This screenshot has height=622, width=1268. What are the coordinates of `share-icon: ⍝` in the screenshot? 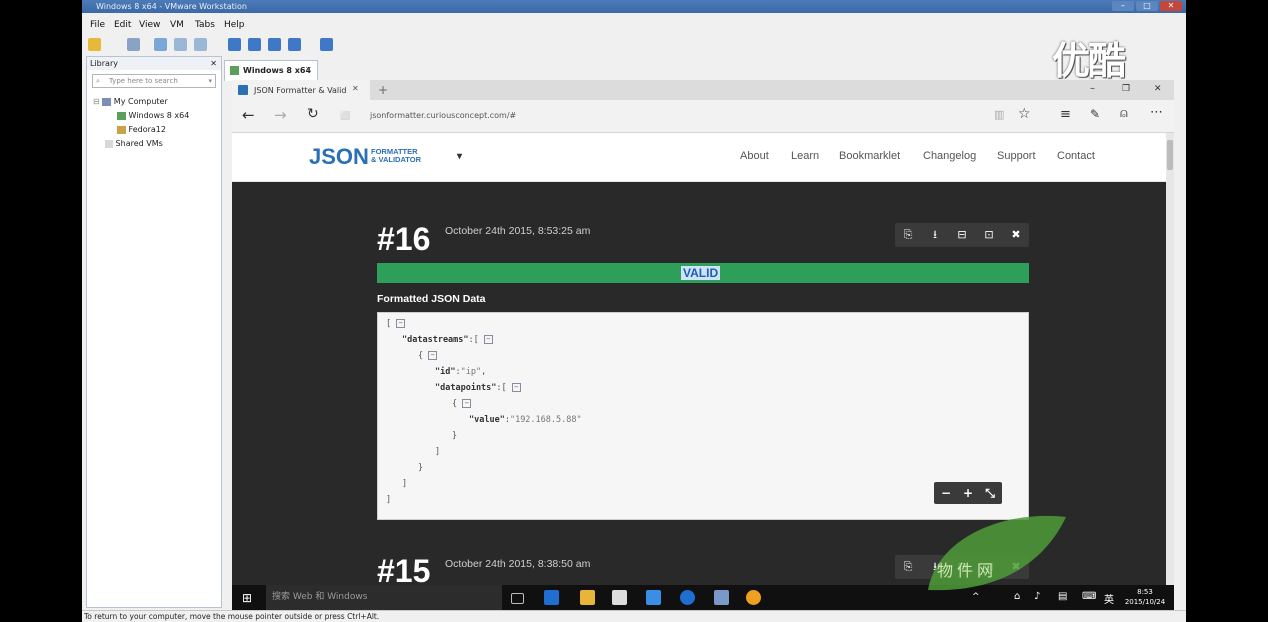 It's located at (1124, 113).